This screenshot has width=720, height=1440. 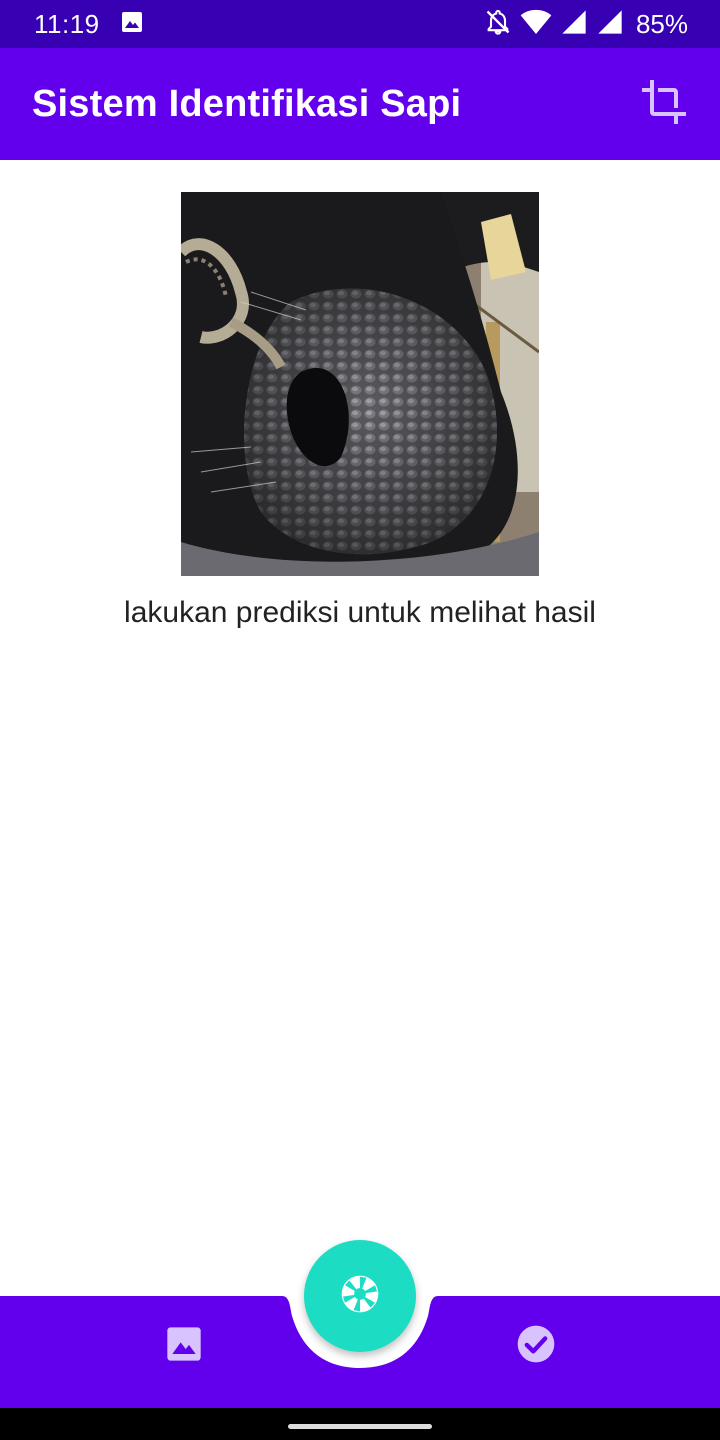 I want to click on status-right: 85%, so click(x=586, y=24).